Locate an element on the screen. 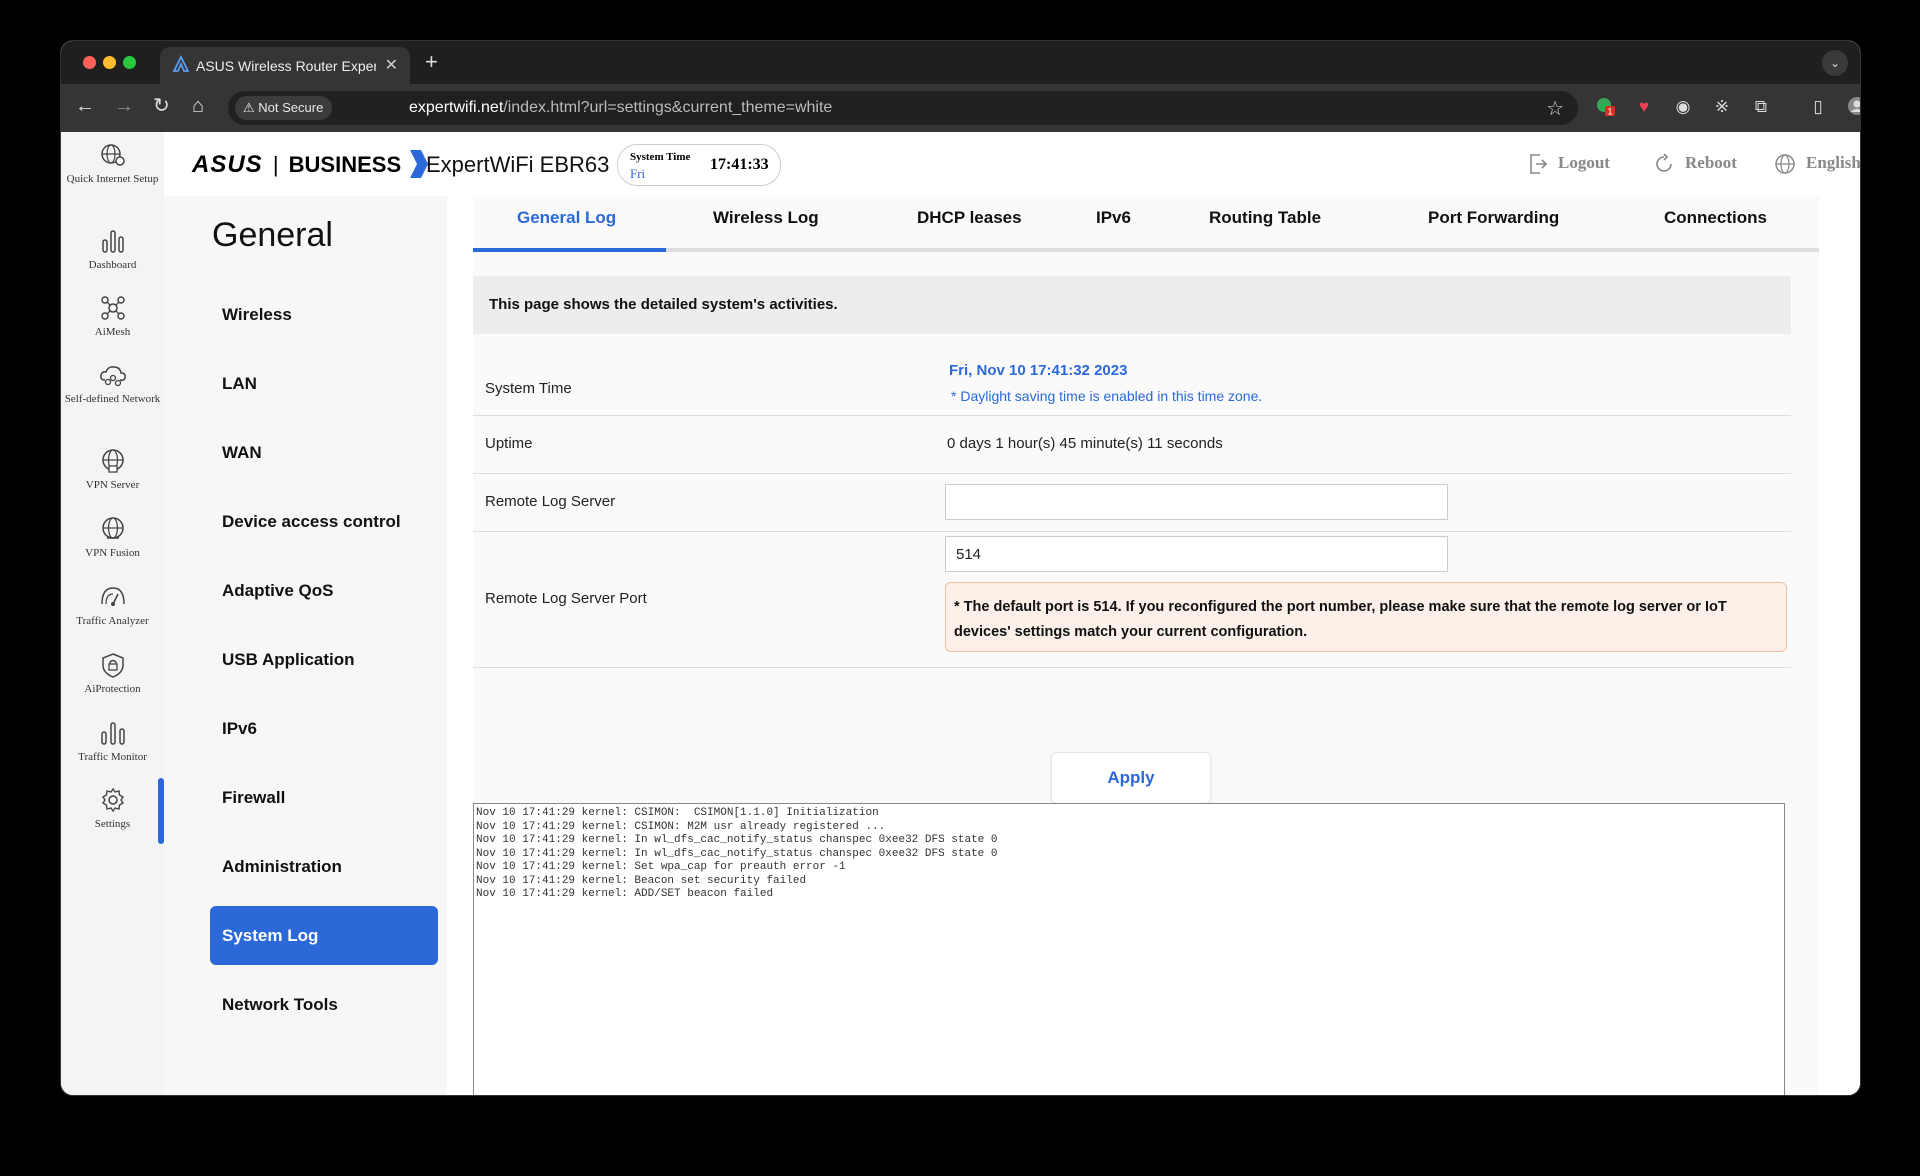  uptime-value: 0 days 1 hour(s) 45 minute(s) 11 seconds is located at coordinates (1085, 443).